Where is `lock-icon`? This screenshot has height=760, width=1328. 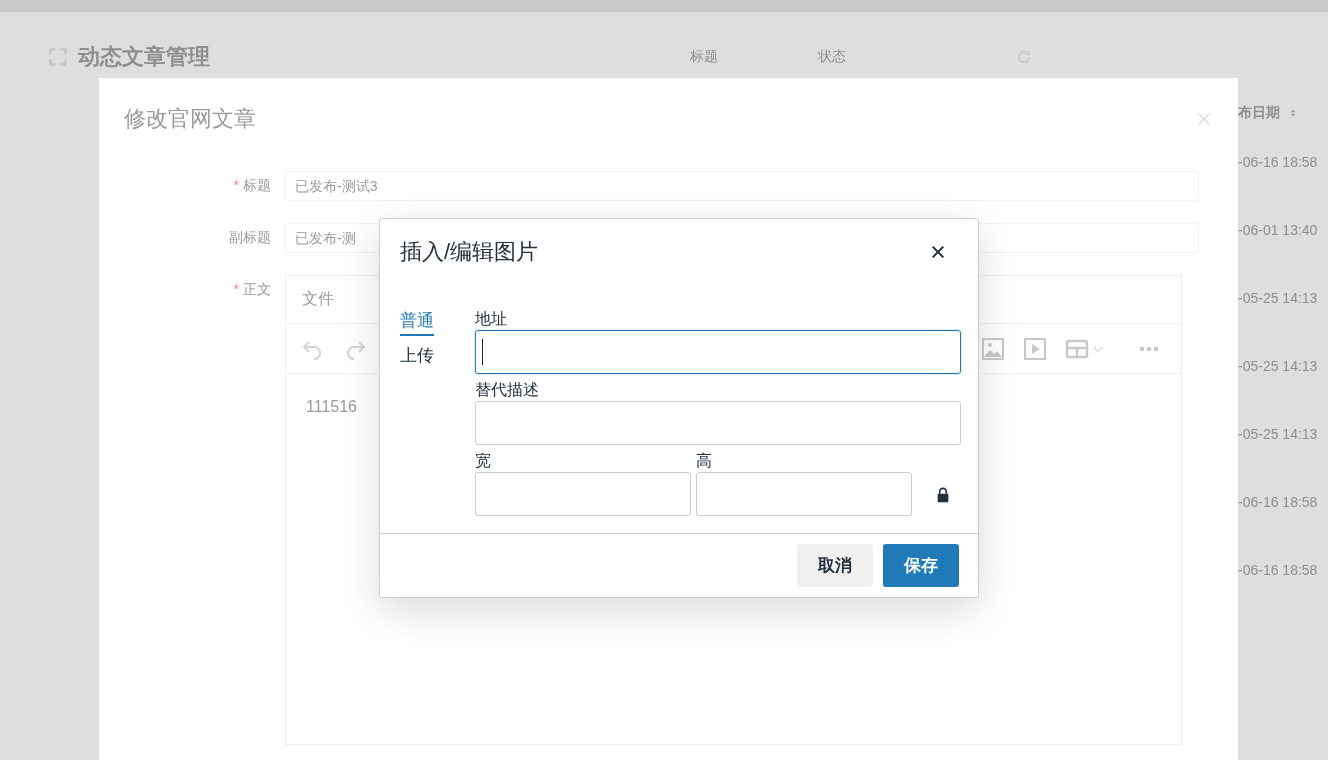
lock-icon is located at coordinates (943, 495).